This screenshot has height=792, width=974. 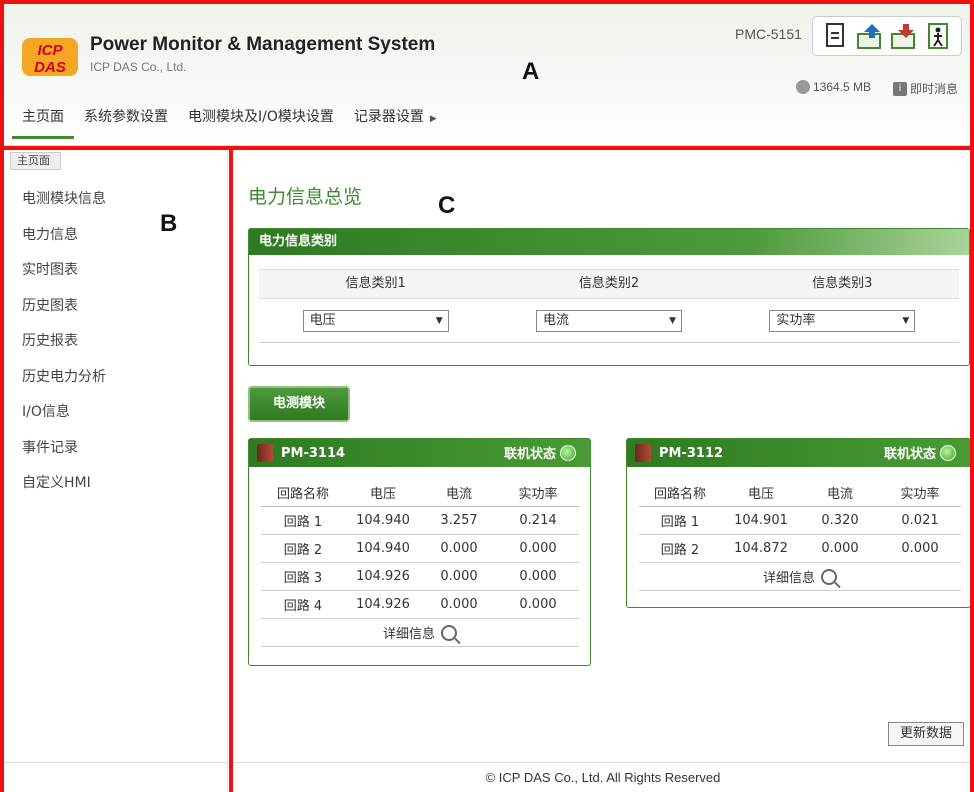 I want to click on message-icon: i, so click(x=900, y=88).